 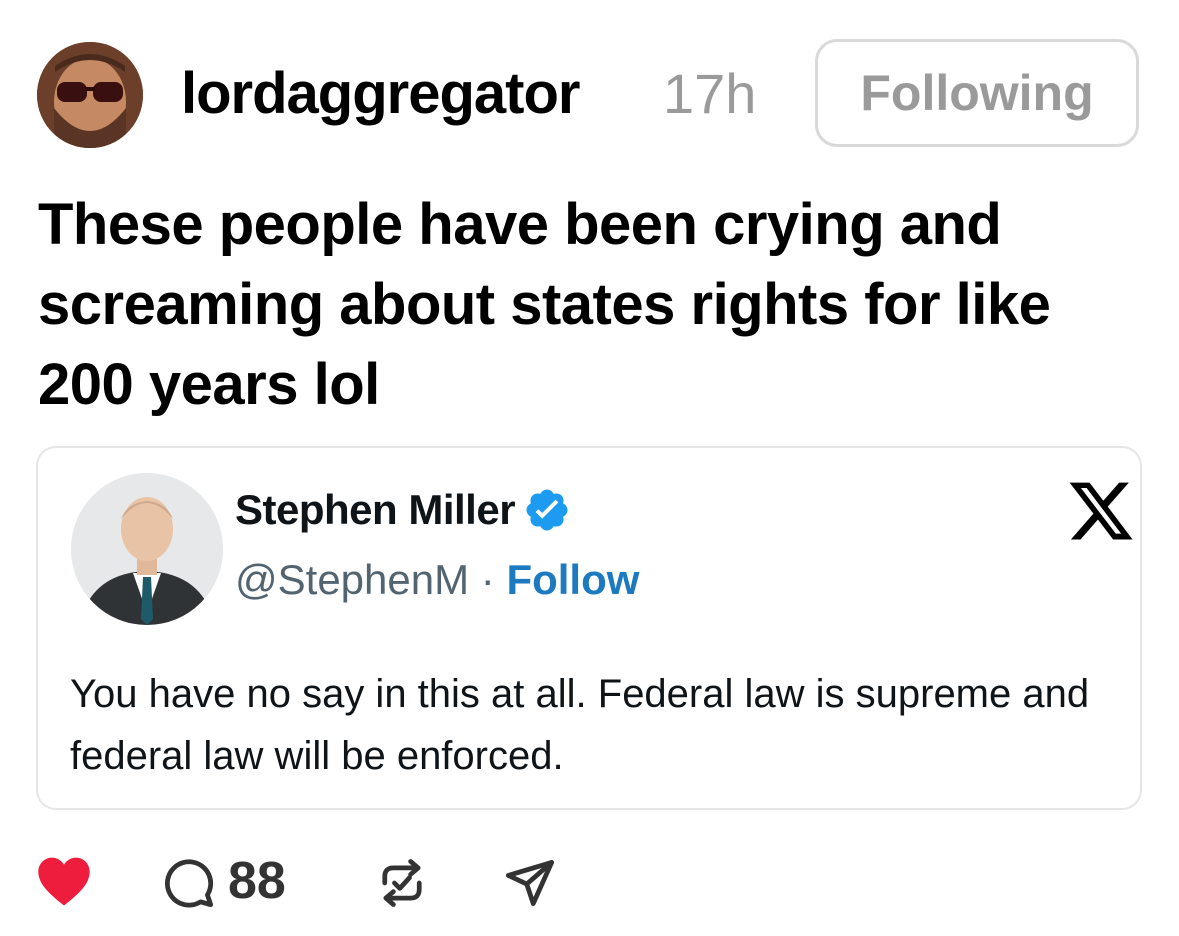 What do you see at coordinates (257, 881) in the screenshot?
I see `comment-count: 88` at bounding box center [257, 881].